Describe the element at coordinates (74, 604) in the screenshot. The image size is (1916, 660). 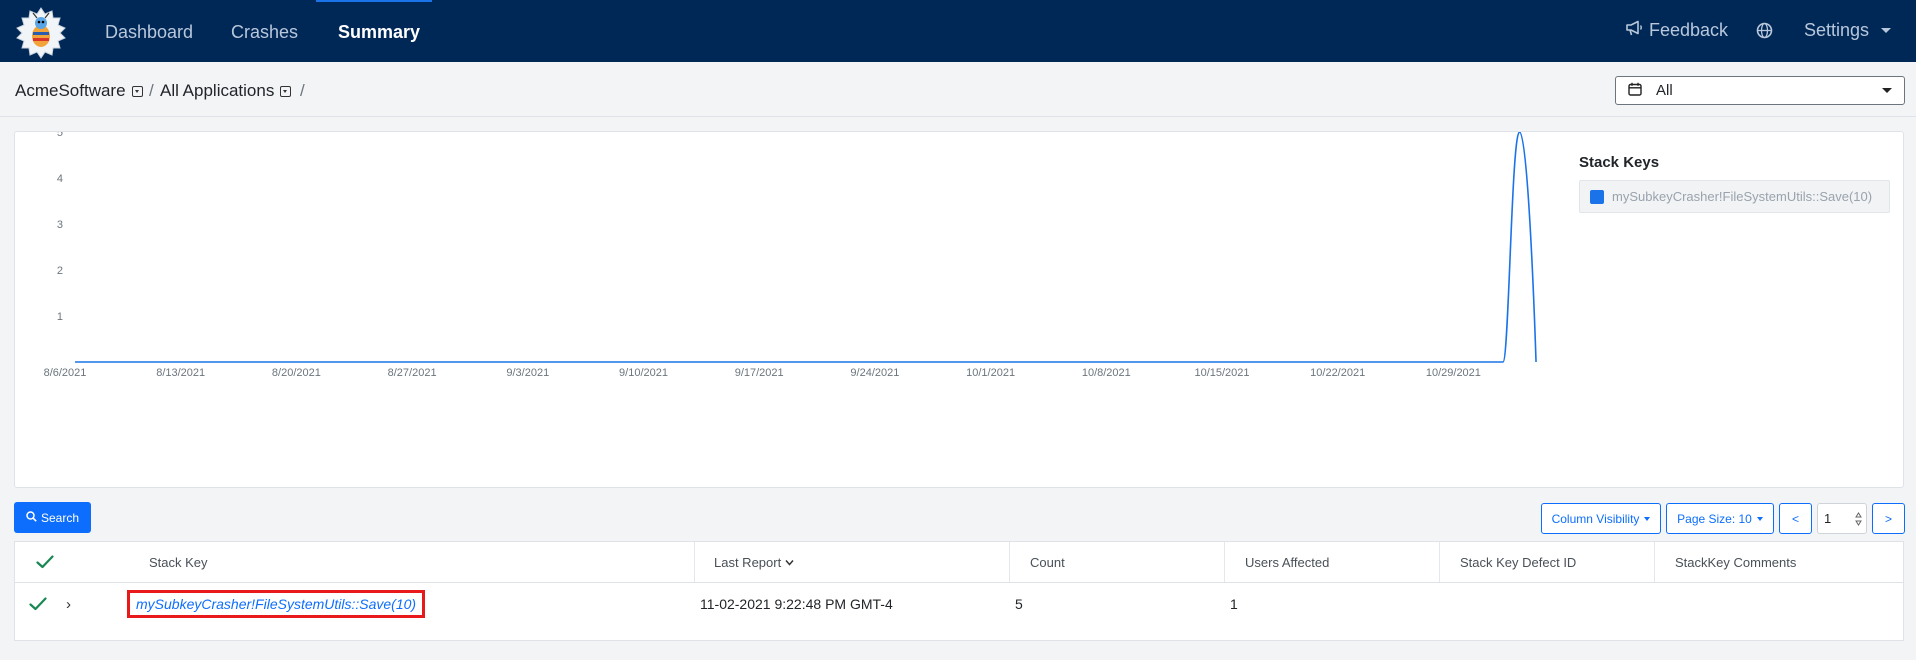
I see `row-expand-toggle: ›` at that location.